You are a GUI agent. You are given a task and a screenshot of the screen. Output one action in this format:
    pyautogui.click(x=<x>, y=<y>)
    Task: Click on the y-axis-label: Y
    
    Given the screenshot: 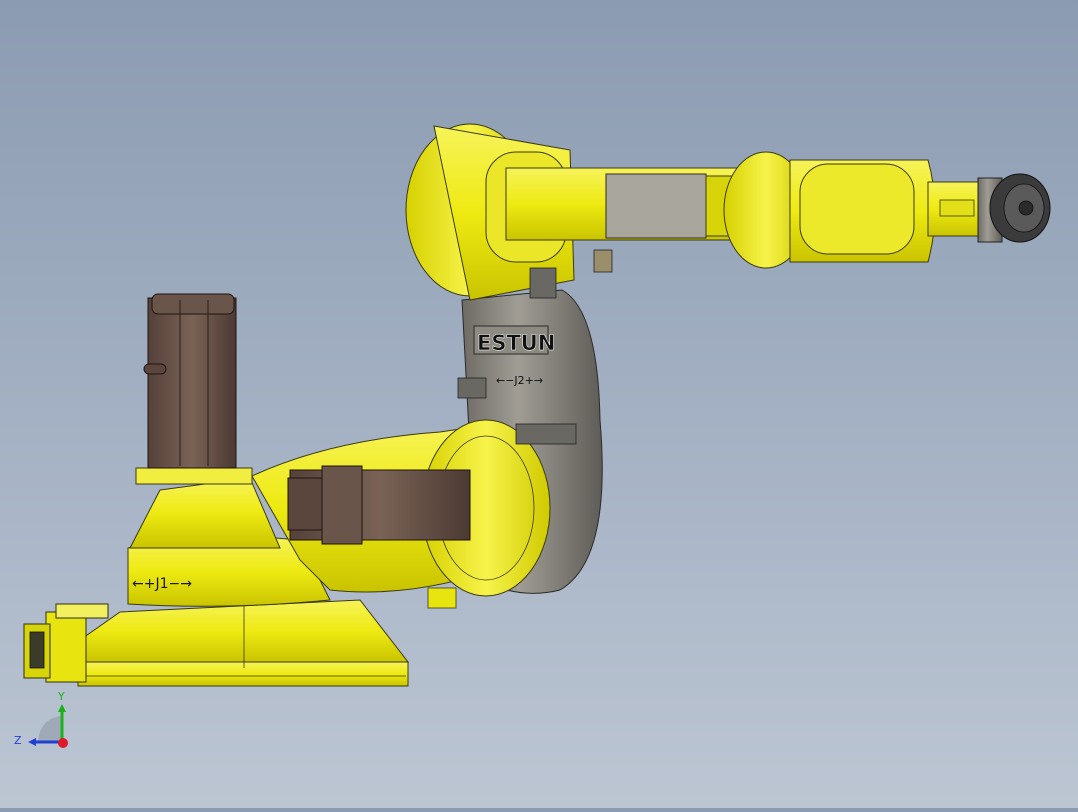 What is the action you would take?
    pyautogui.click(x=61, y=696)
    